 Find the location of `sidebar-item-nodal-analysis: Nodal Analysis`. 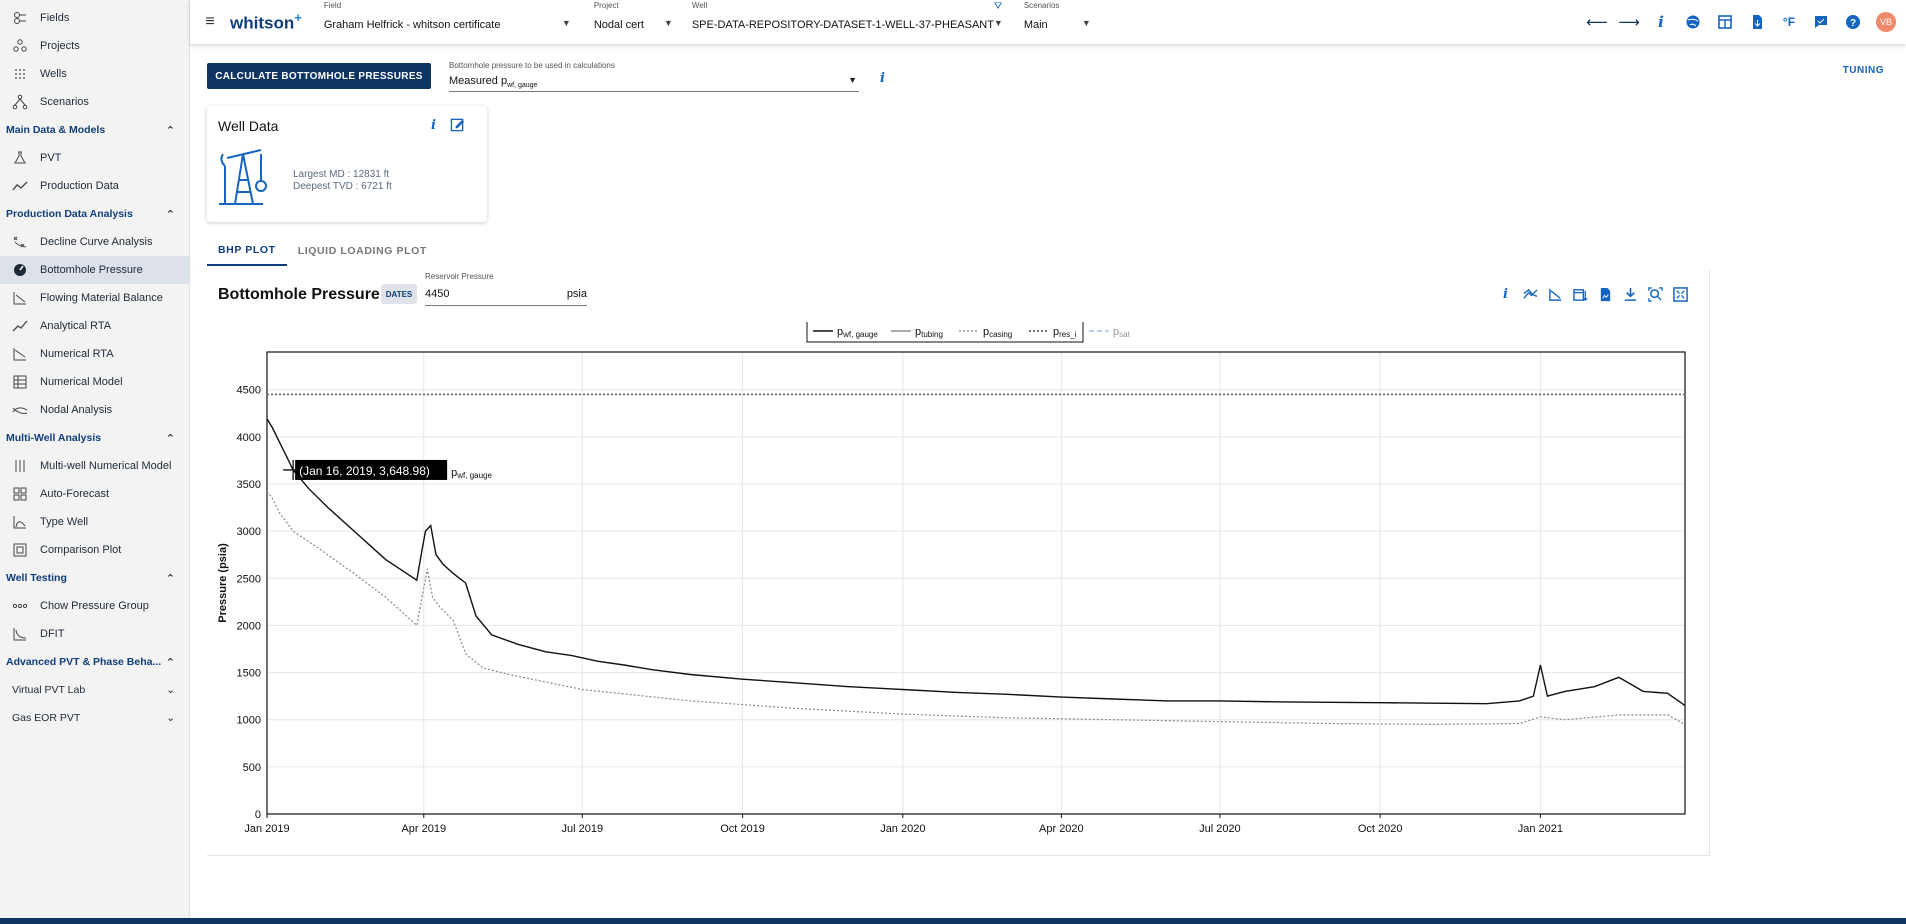

sidebar-item-nodal-analysis: Nodal Analysis is located at coordinates (94, 410).